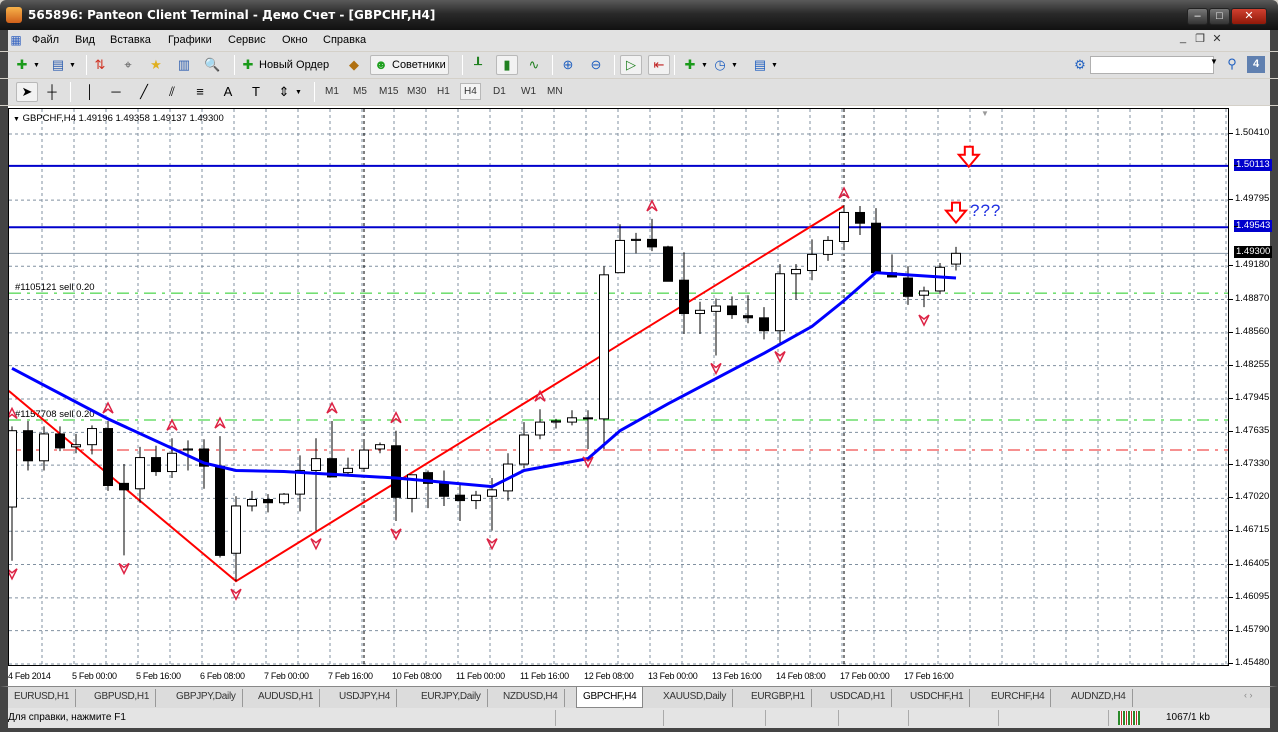 Image resolution: width=1278 pixels, height=732 pixels. Describe the element at coordinates (725, 65) in the screenshot. I see `periods-button: ◷ ▼` at that location.